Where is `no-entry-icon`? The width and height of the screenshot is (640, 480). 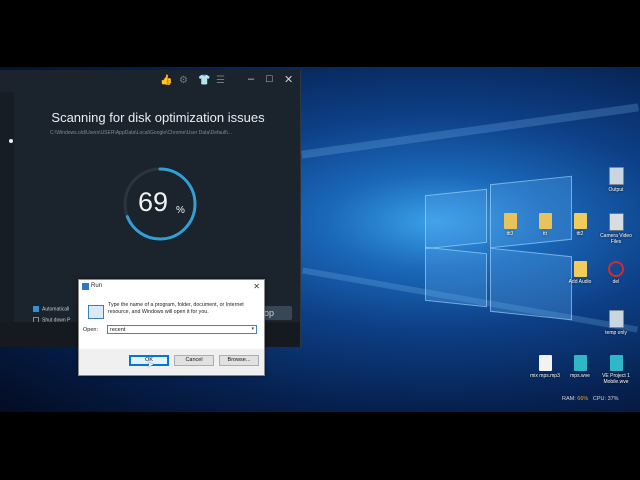
no-entry-icon is located at coordinates (616, 269).